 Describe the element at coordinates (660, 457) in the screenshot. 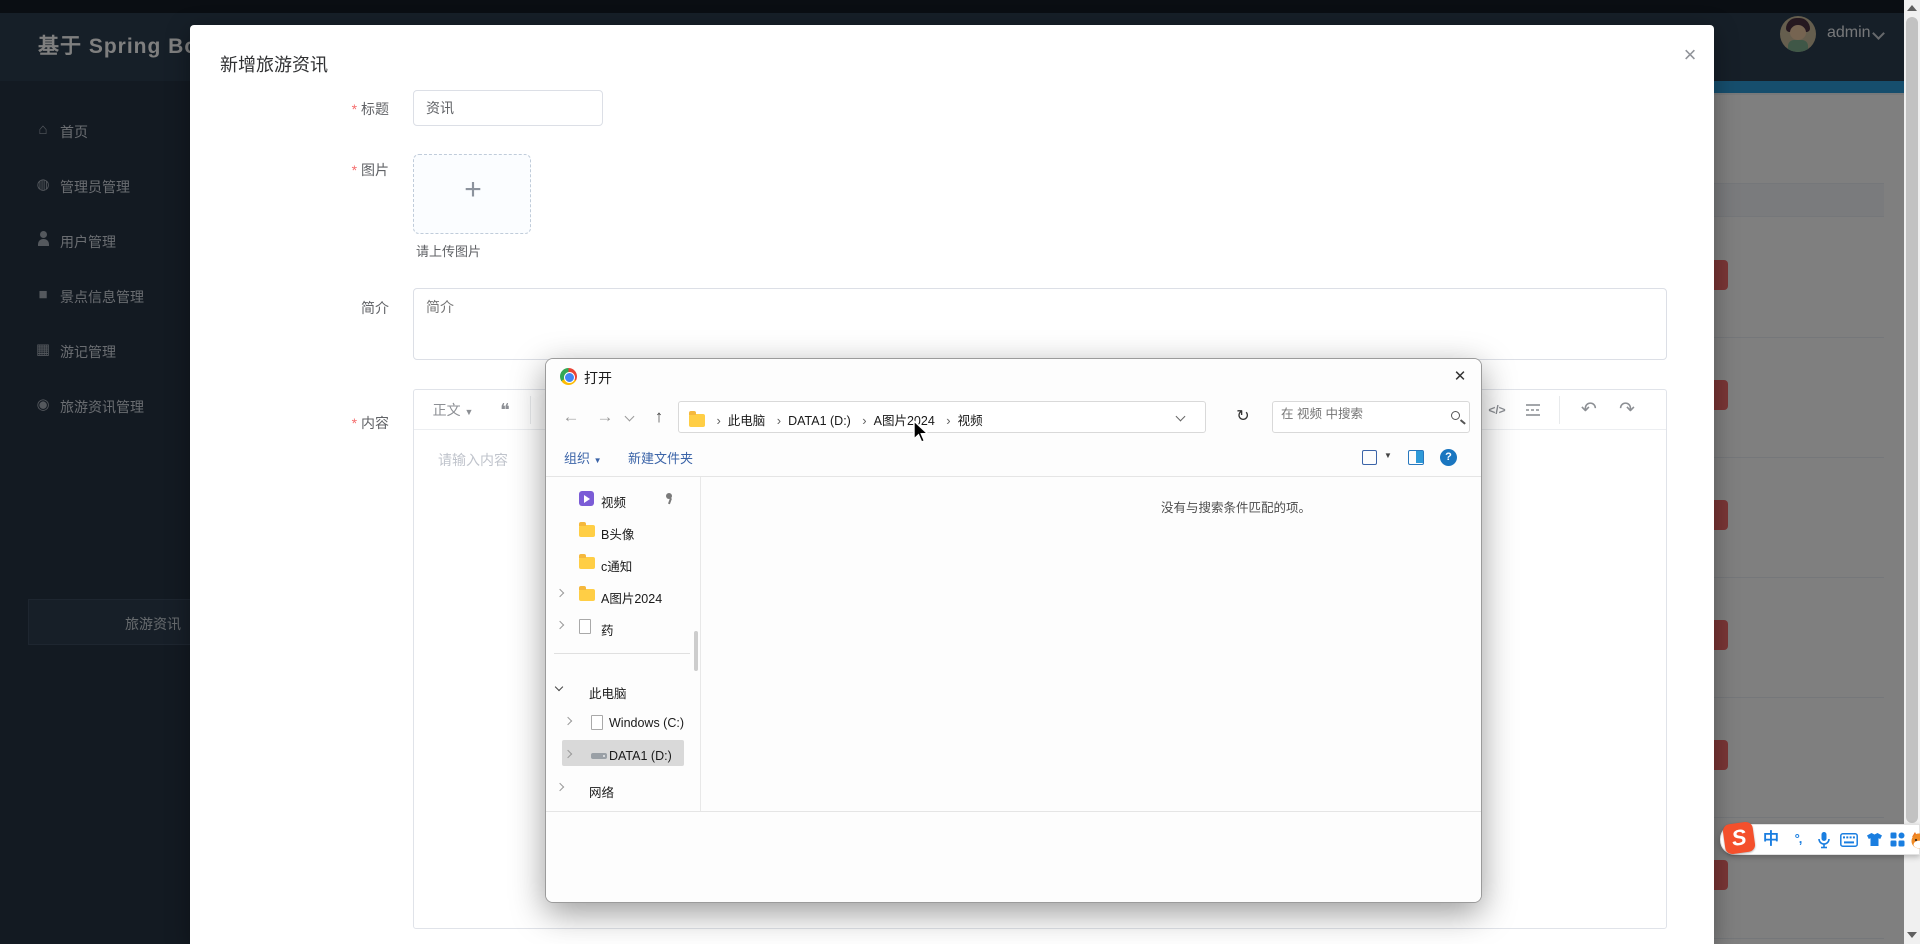

I see `new-folder-button: 新建文件夹` at that location.